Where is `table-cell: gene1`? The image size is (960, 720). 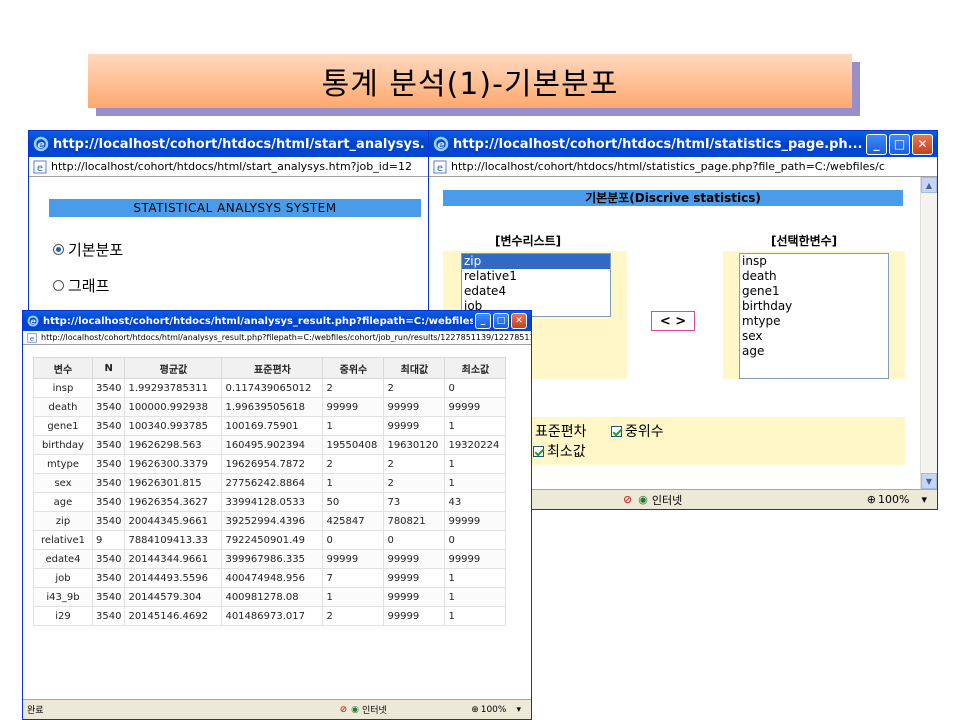
table-cell: gene1 is located at coordinates (63, 426).